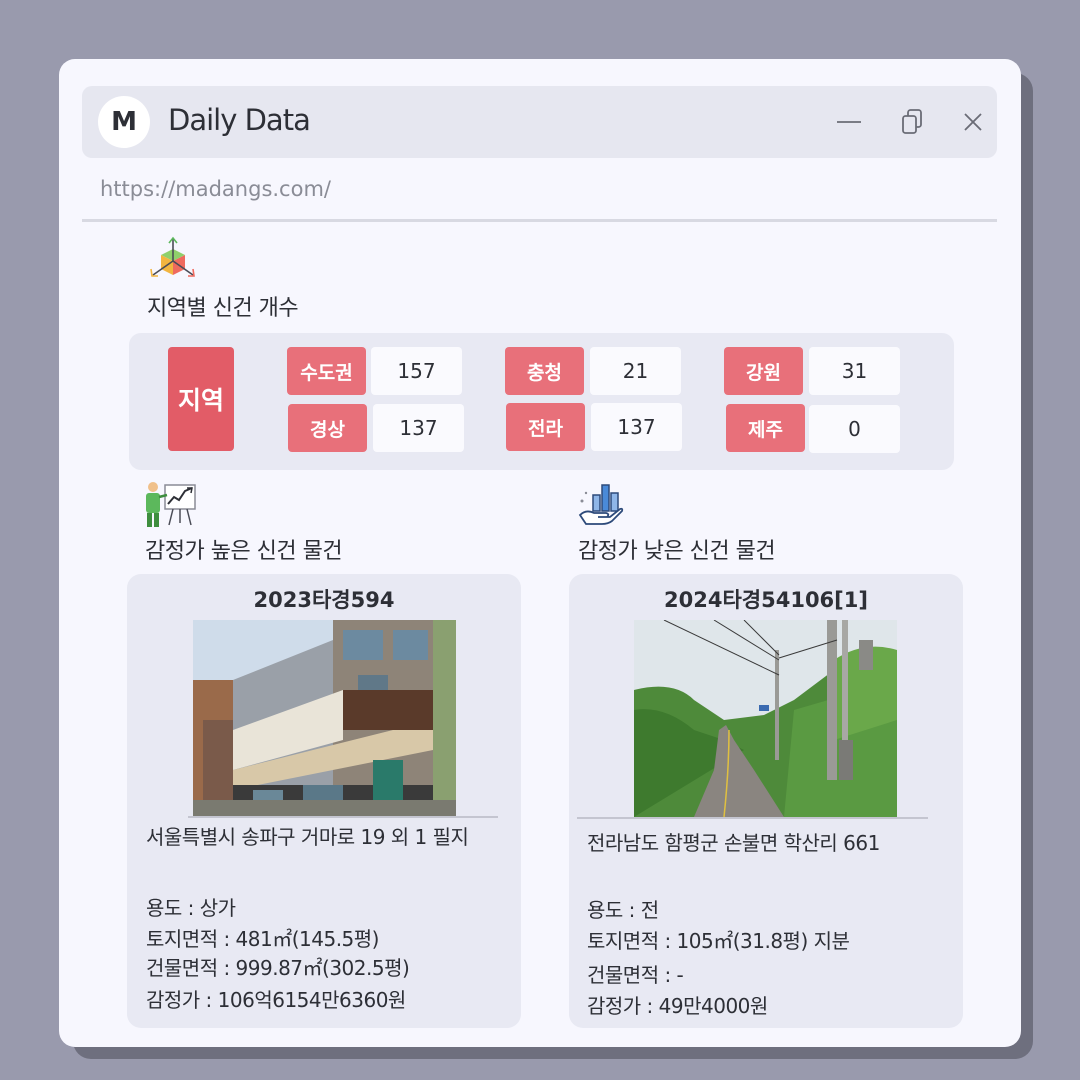 This screenshot has height=1080, width=1080. I want to click on high-appraisal: 감정가 : 106억6154만6360원, so click(276, 1000).